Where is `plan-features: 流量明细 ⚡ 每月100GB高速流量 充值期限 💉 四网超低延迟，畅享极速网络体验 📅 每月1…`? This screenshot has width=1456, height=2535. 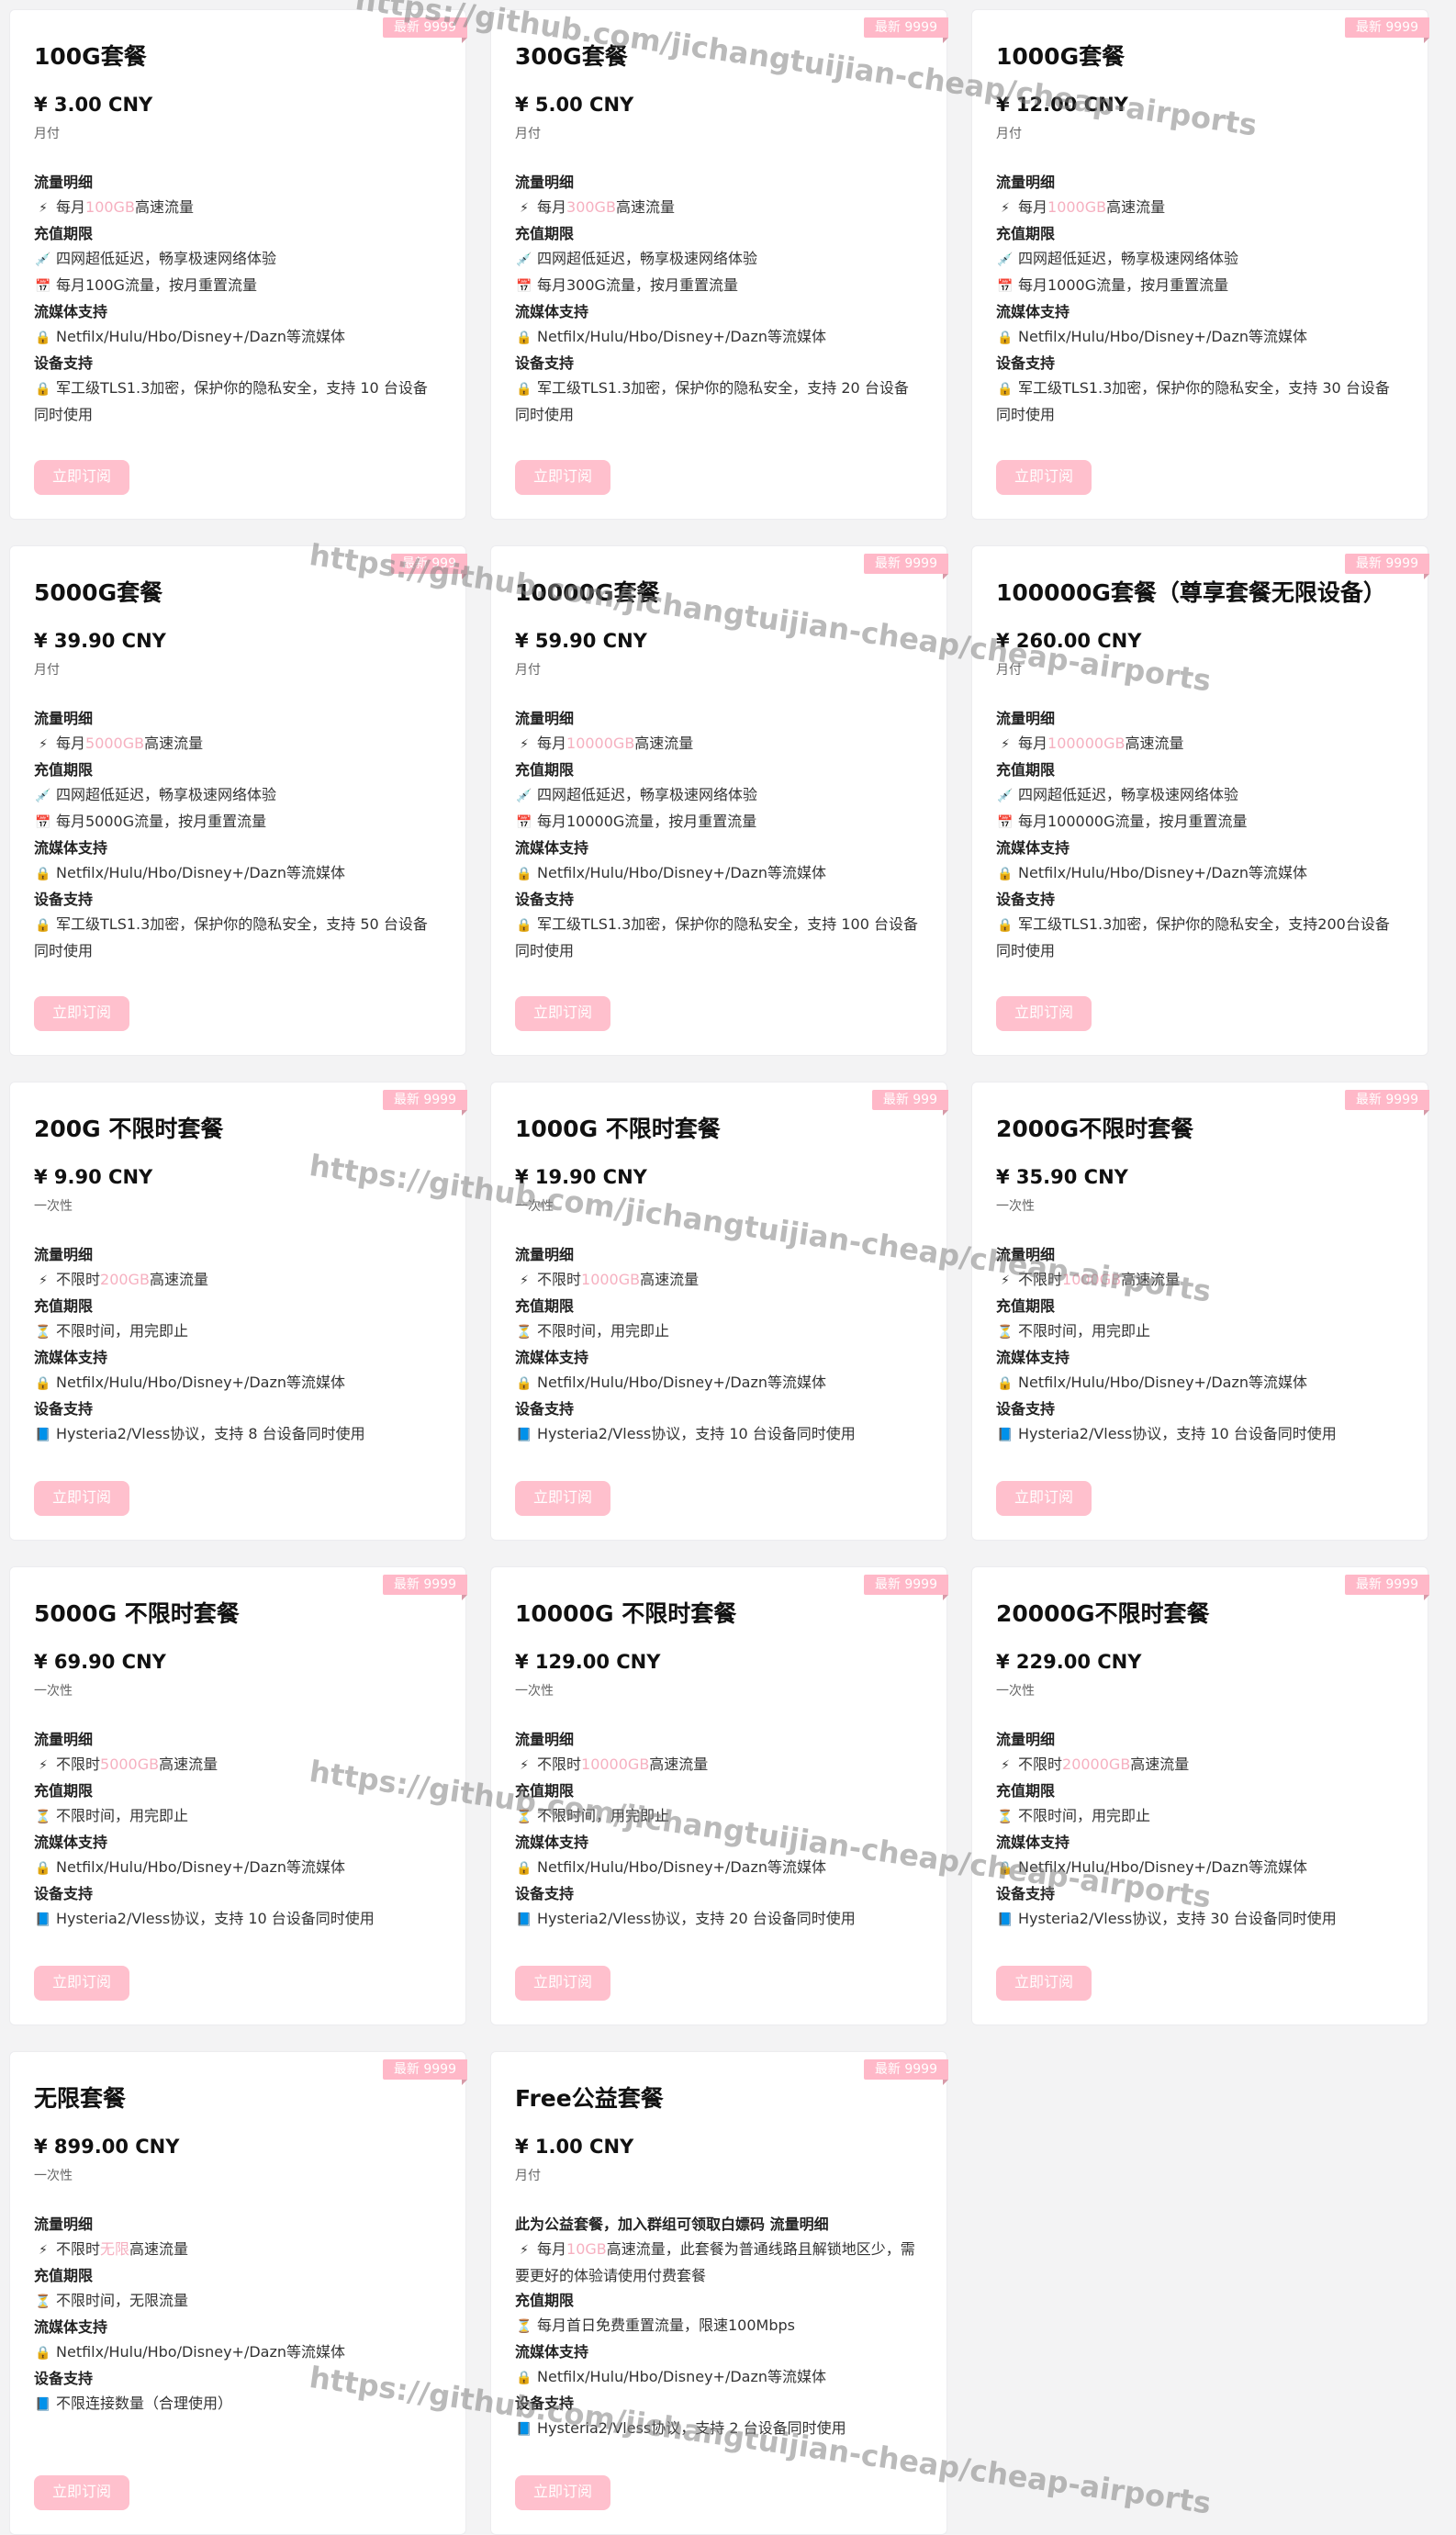
plan-features: 流量明细 ⚡ 每月100GB高速流量 充值期限 💉 四网超低延迟，畅享极速网络体验 📅 每月1… is located at coordinates (238, 298).